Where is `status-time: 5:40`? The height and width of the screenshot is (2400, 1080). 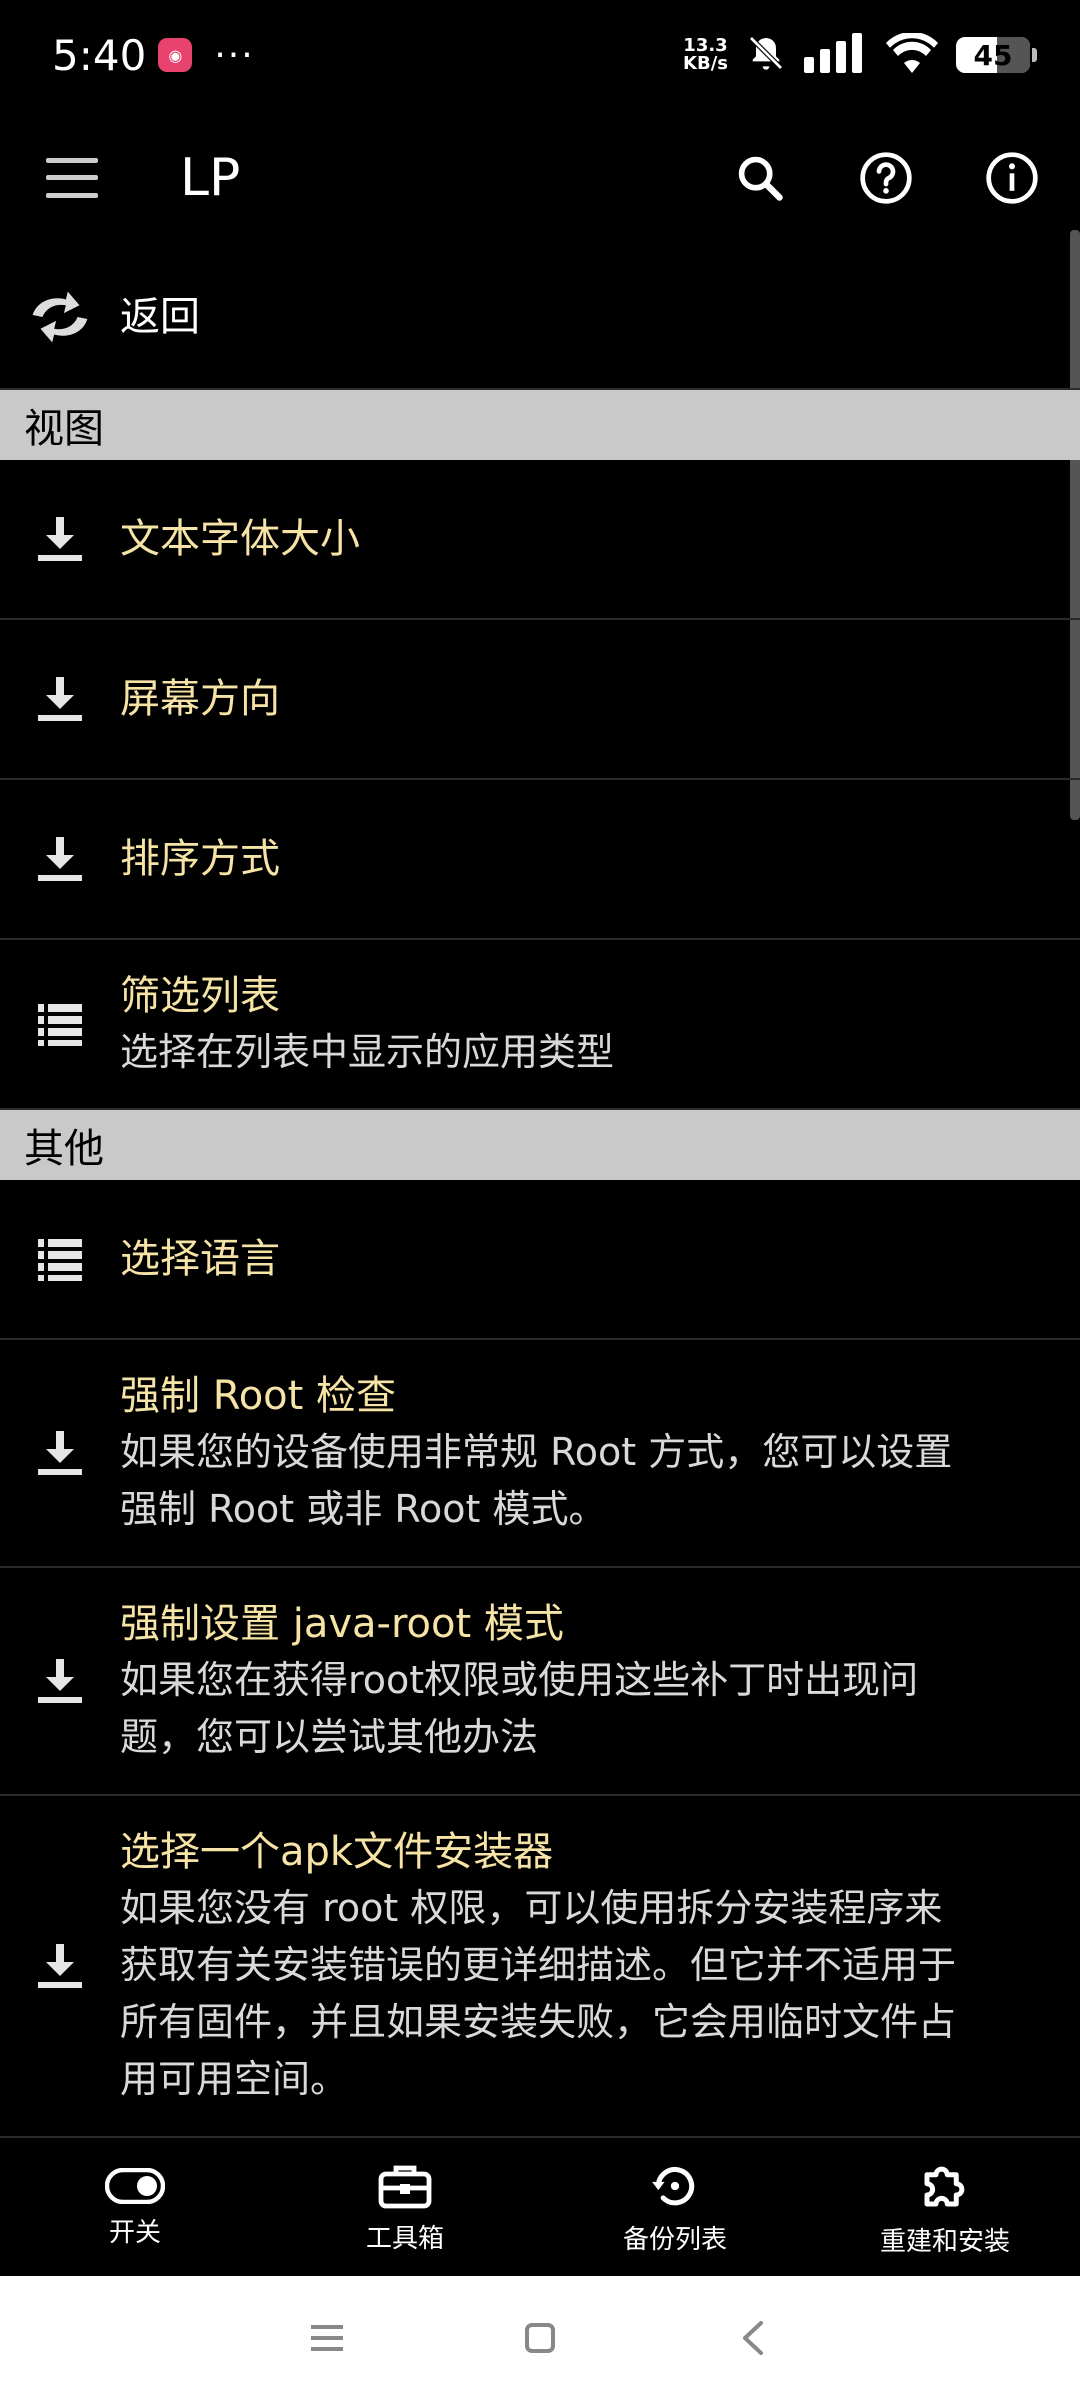 status-time: 5:40 is located at coordinates (99, 55).